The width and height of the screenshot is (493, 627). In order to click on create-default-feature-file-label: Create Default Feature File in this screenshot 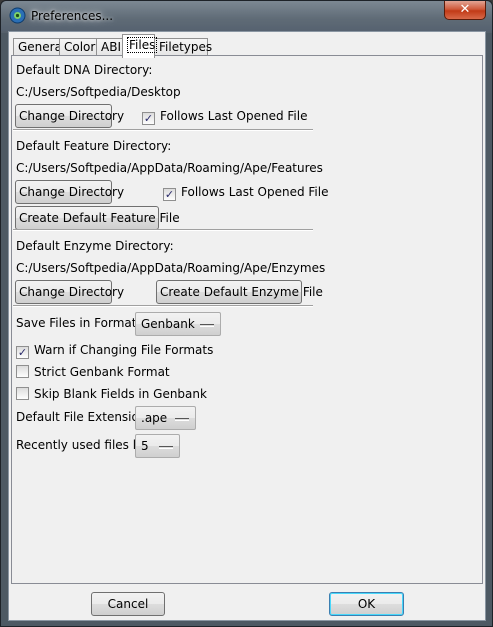, I will do `click(99, 218)`.